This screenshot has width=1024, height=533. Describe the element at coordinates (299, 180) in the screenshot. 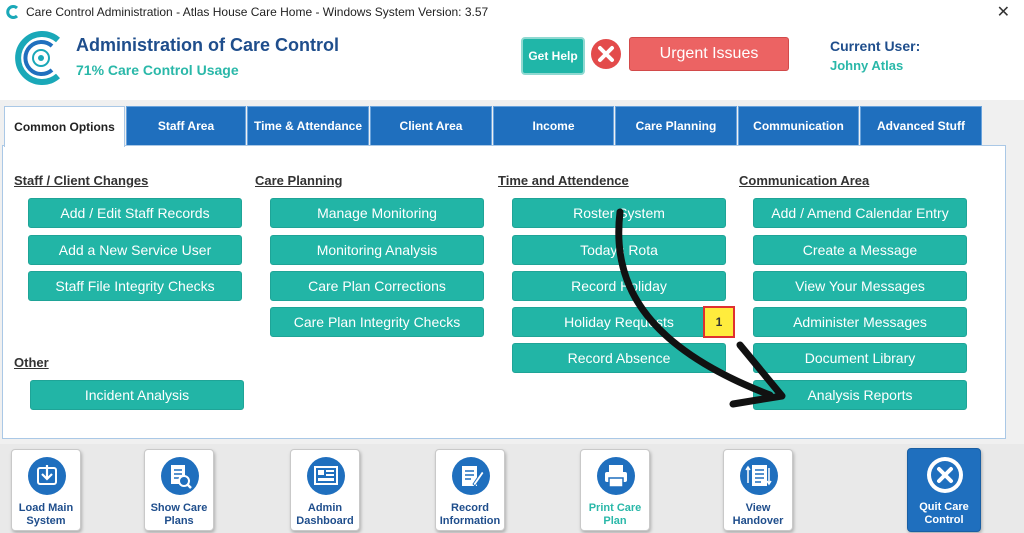

I see `section-heading-care-planning: Care Planning` at that location.